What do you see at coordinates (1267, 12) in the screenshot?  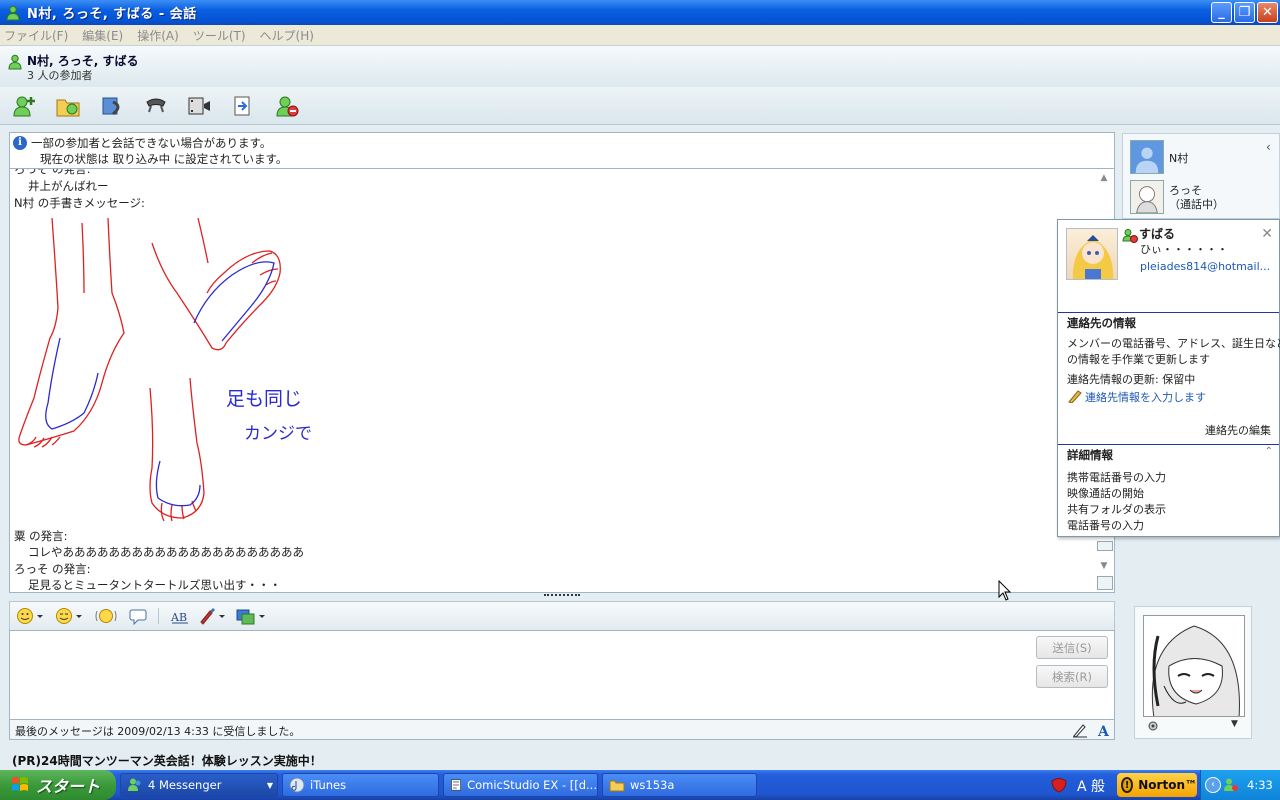 I see `close-button: ✕` at bounding box center [1267, 12].